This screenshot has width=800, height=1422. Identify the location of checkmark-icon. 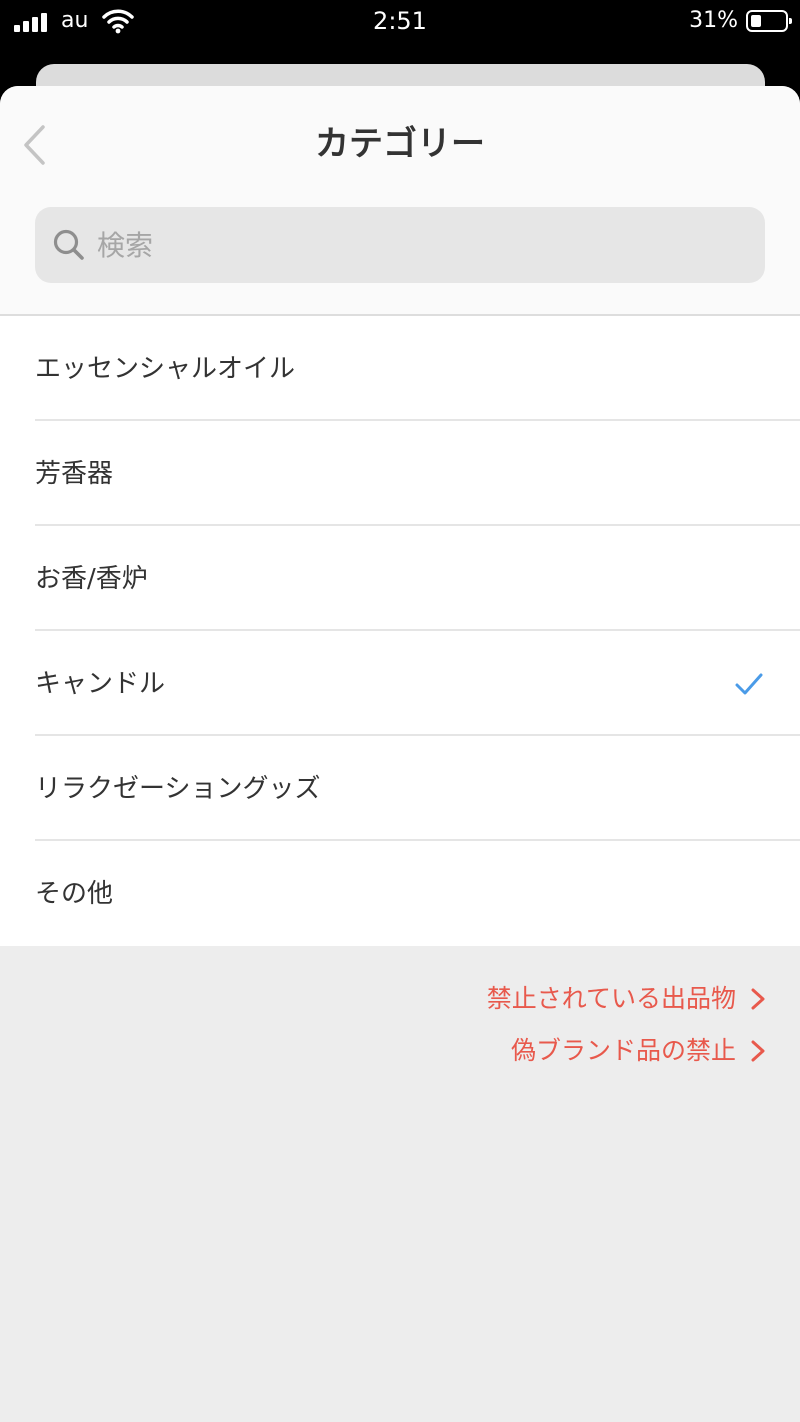
(749, 683).